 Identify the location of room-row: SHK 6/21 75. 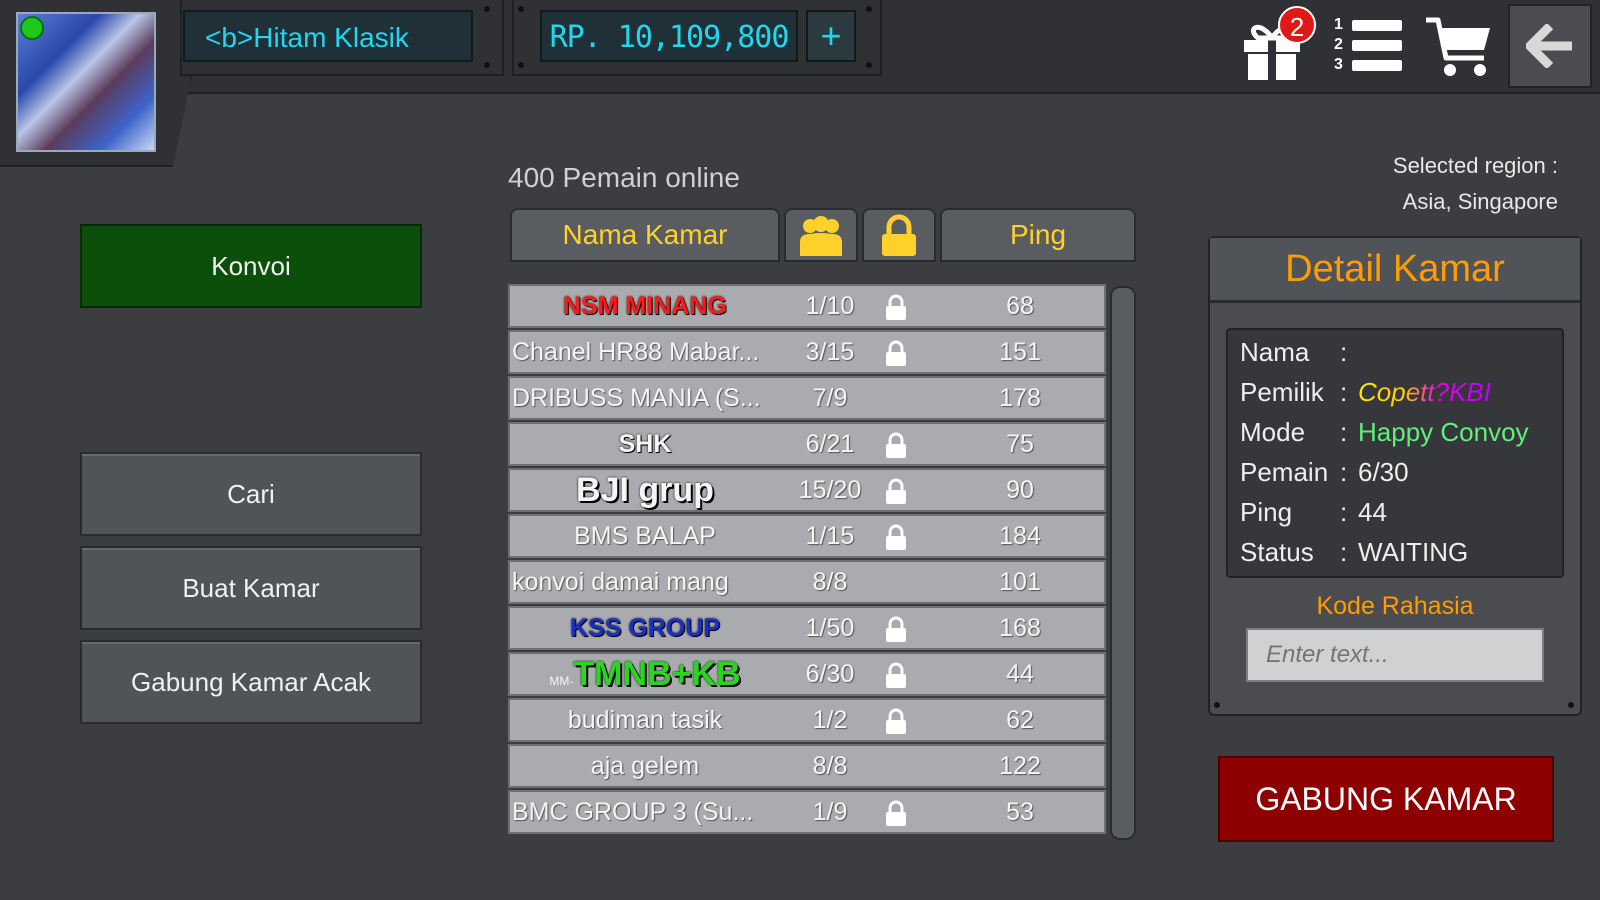
(807, 444).